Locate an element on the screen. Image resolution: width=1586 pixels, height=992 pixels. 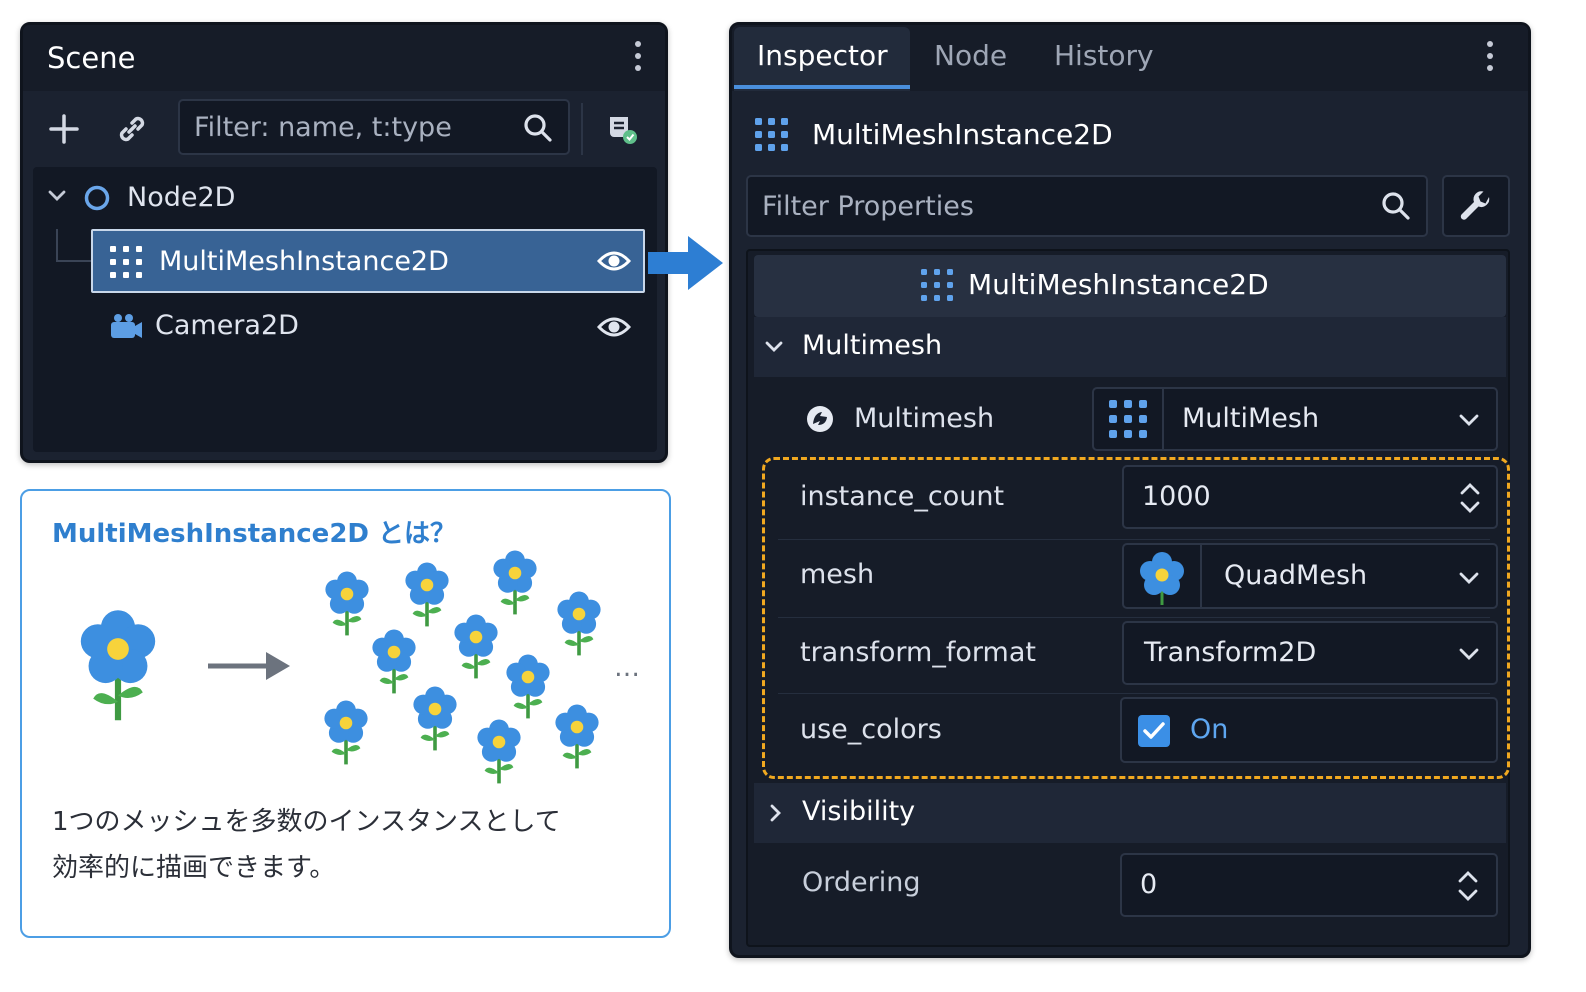
section-multimesh: Multimesh is located at coordinates (1130, 347).